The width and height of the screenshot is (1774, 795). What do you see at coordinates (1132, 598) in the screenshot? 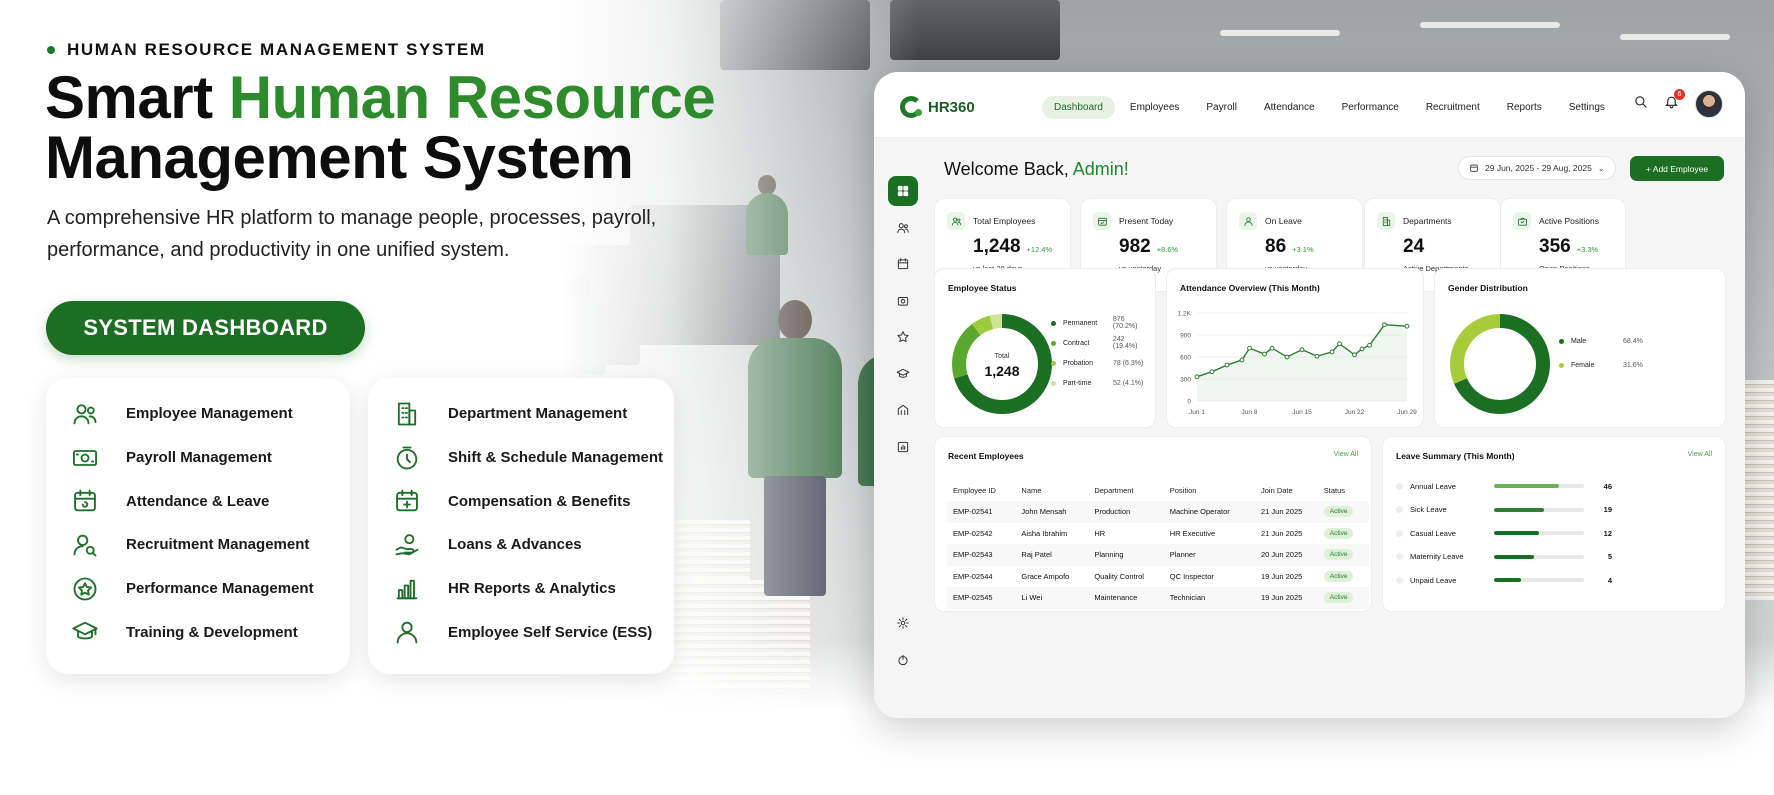
I see `table-cell: Maintenance` at bounding box center [1132, 598].